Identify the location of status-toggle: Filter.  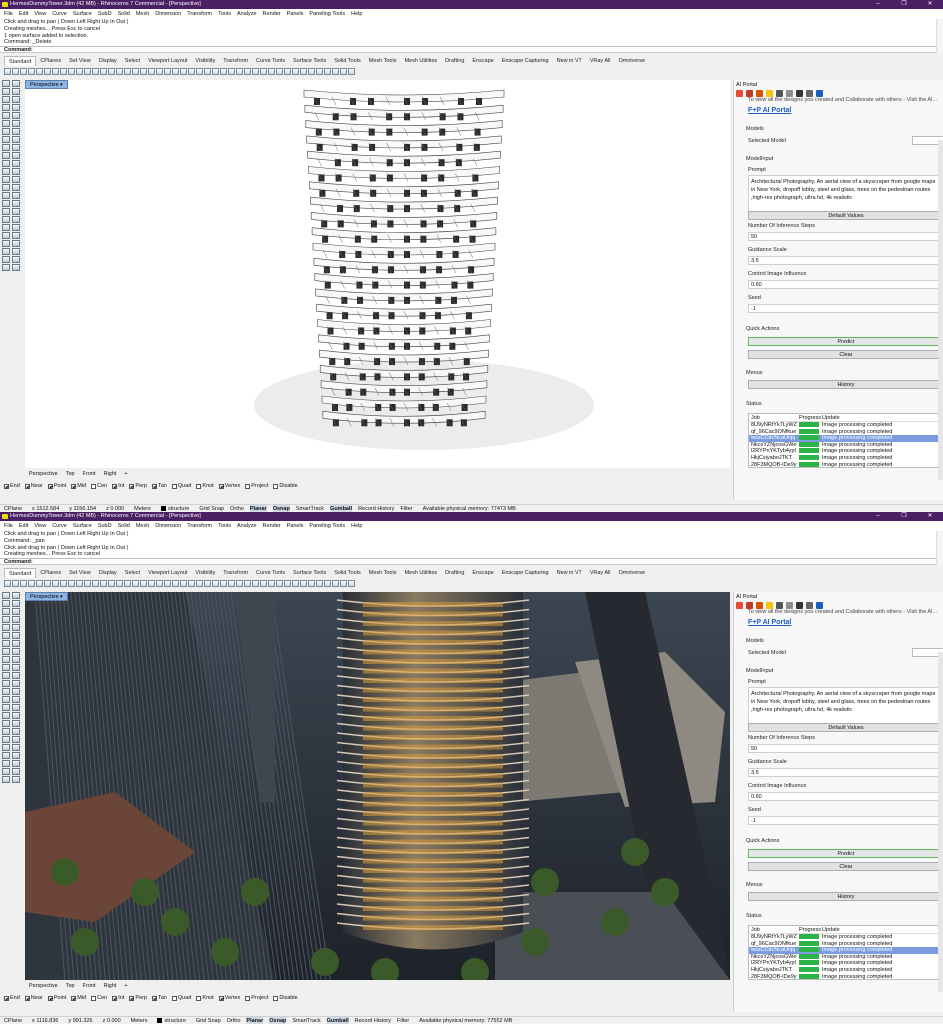
(403, 1020).